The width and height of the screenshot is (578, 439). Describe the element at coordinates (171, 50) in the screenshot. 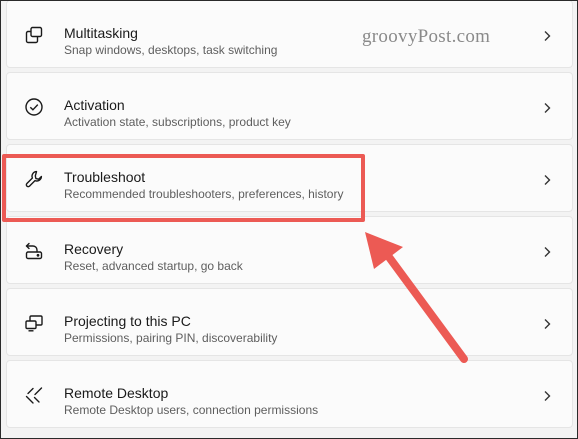

I see `item-subtitle: Snap windows, desktops, task switching` at that location.